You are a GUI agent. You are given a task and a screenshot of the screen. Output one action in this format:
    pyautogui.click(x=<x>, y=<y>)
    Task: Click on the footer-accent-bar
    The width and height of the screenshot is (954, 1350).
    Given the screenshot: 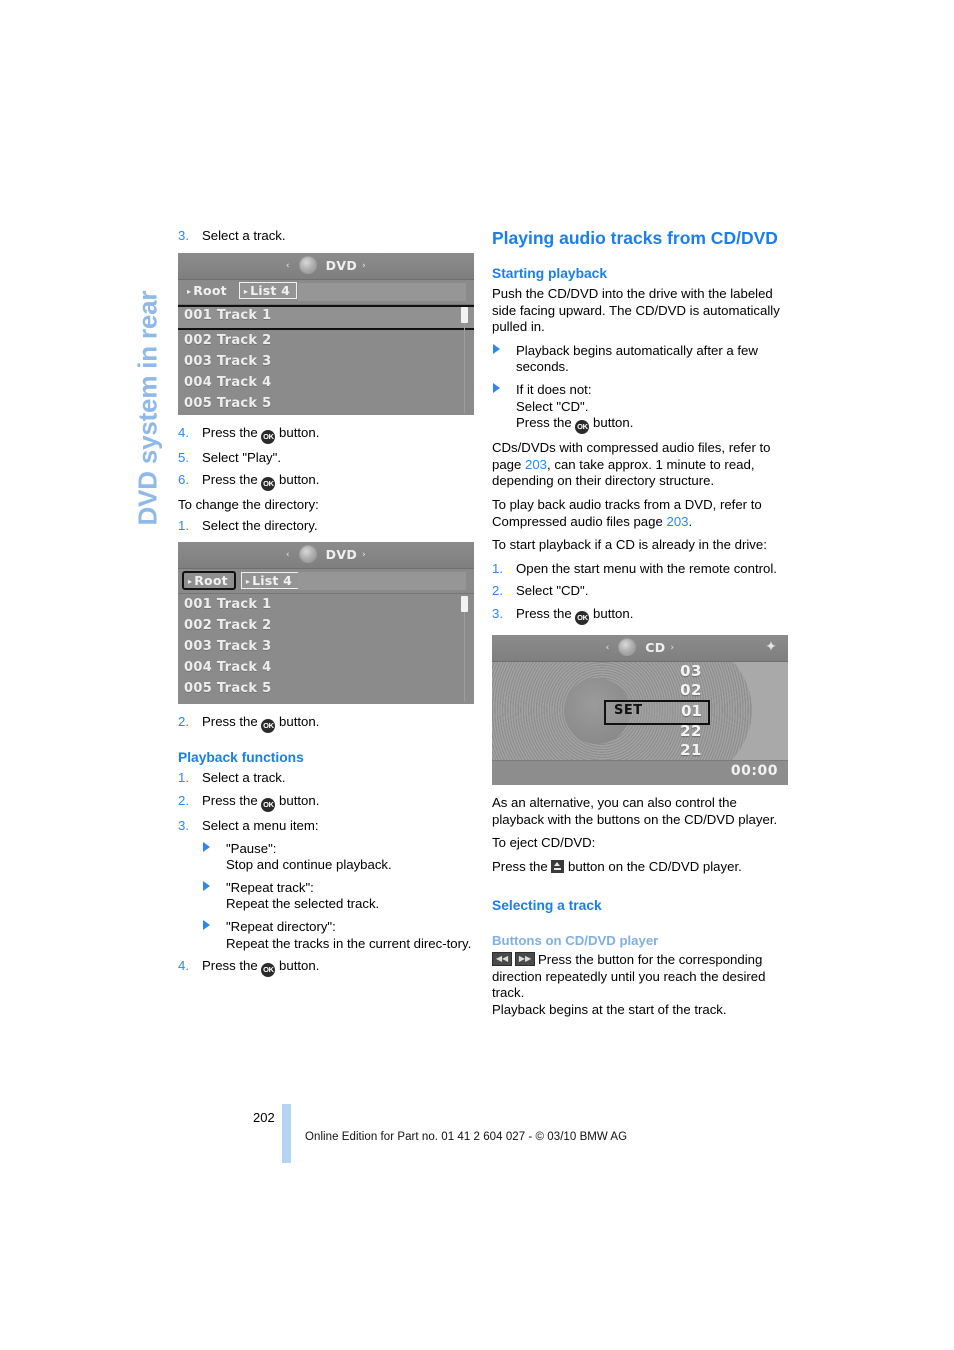 What is the action you would take?
    pyautogui.click(x=286, y=1133)
    